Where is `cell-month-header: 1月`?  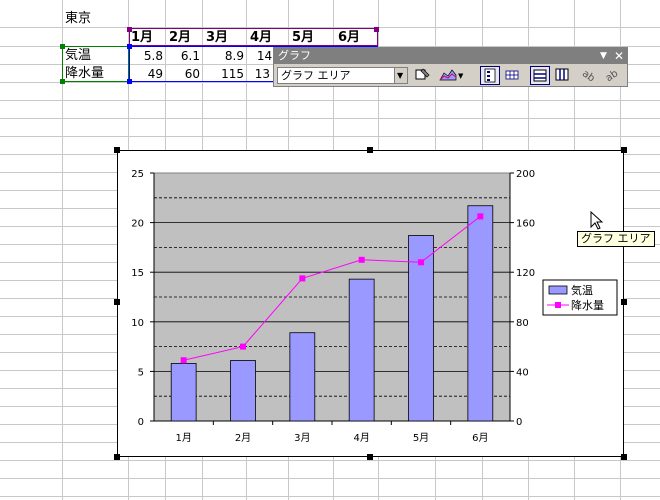
cell-month-header: 1月 is located at coordinates (142, 38).